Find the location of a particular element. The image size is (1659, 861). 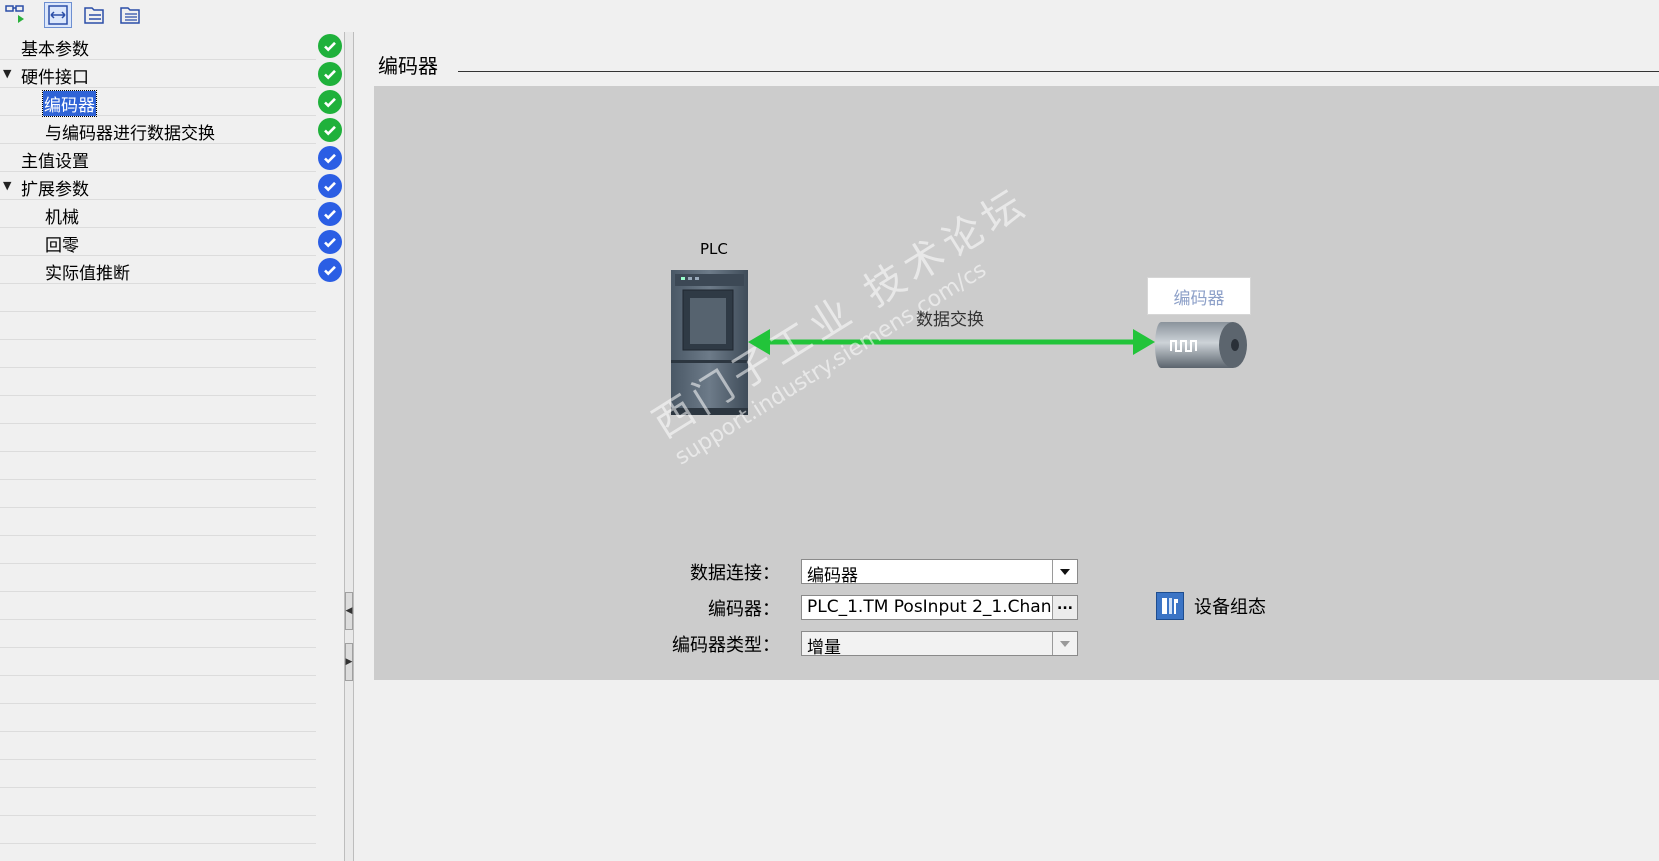

tree-item-basic-params: 基本参数 is located at coordinates (158, 46).